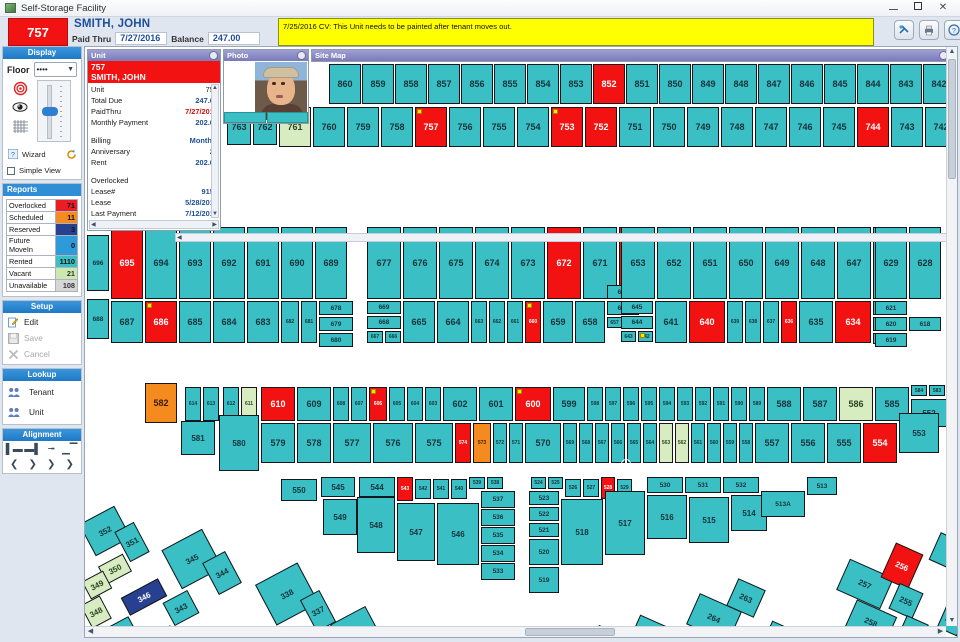  What do you see at coordinates (783, 504) in the screenshot?
I see `map-unit: 513A` at bounding box center [783, 504].